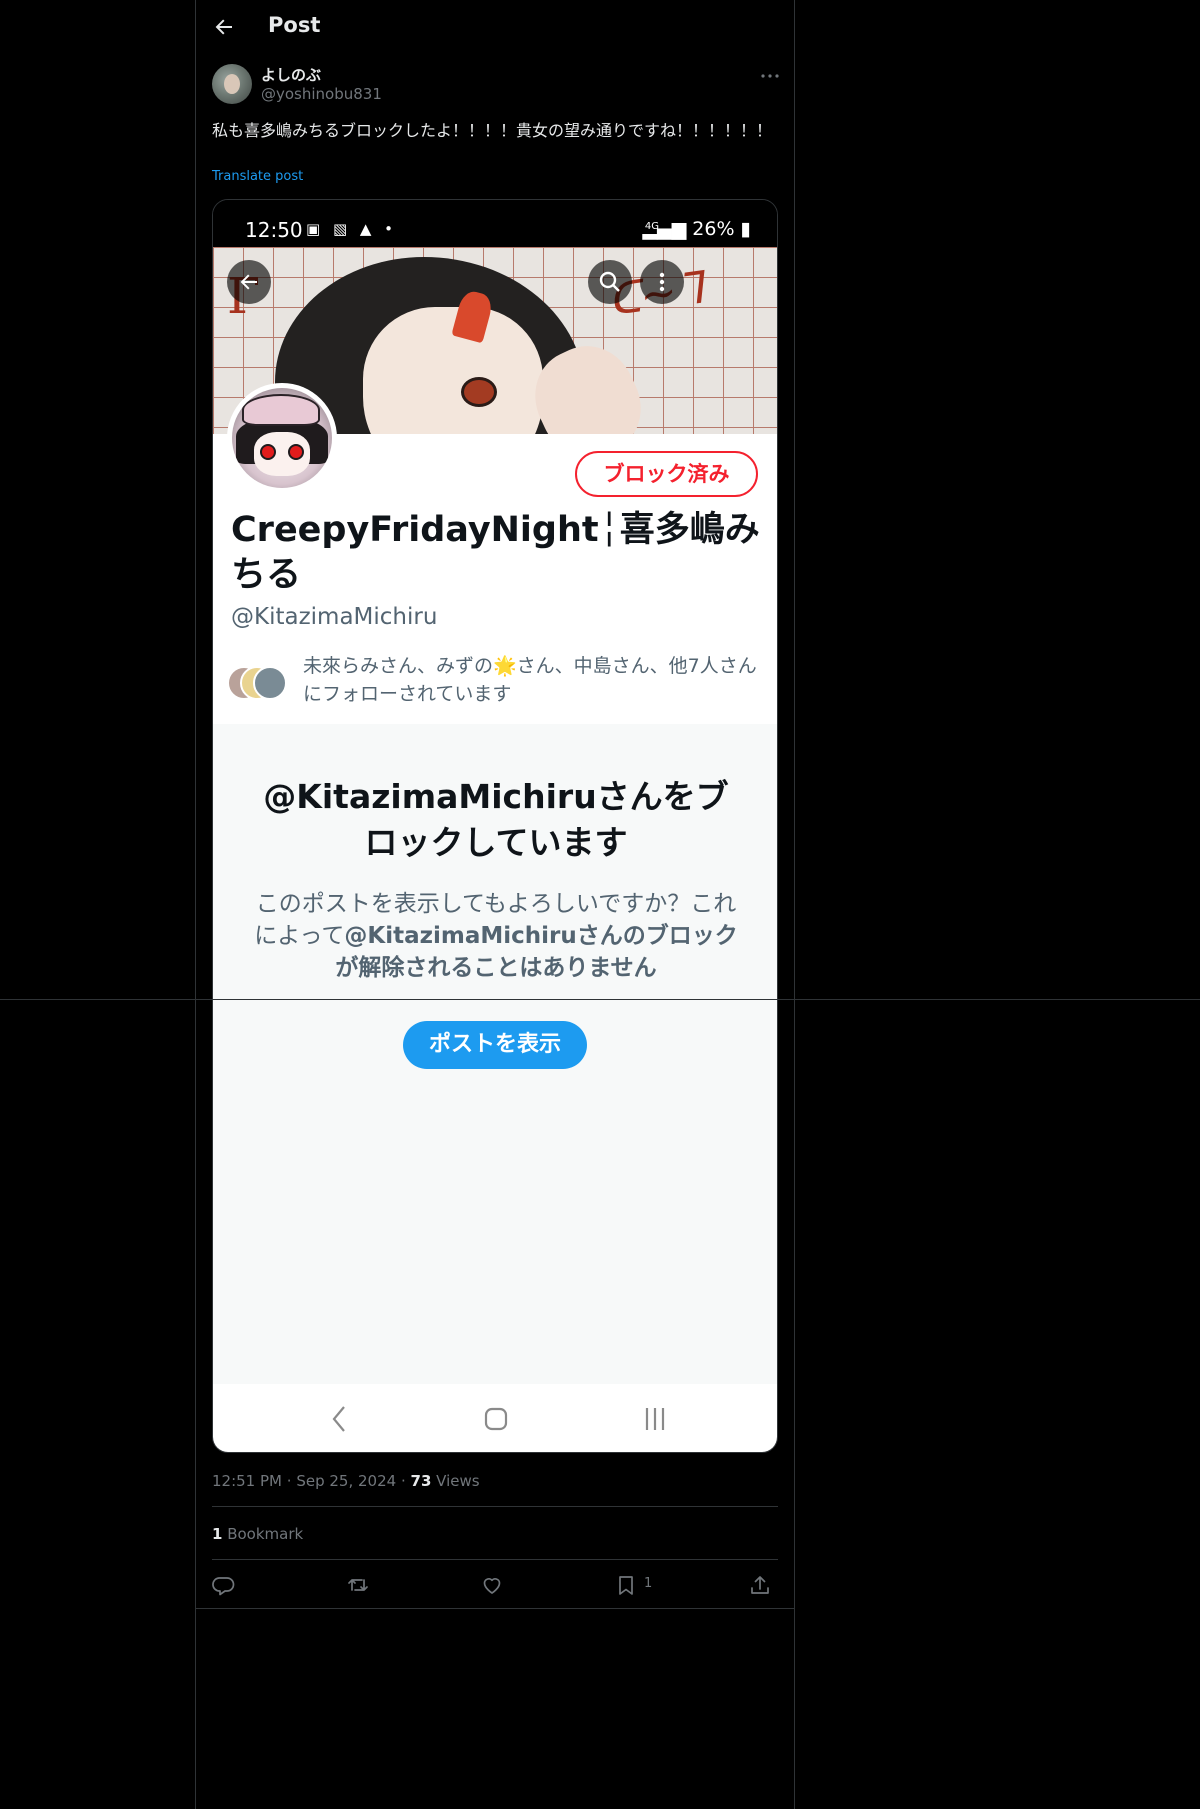 The height and width of the screenshot is (1809, 1200). Describe the element at coordinates (495, 27) in the screenshot. I see `post-header: Post` at that location.